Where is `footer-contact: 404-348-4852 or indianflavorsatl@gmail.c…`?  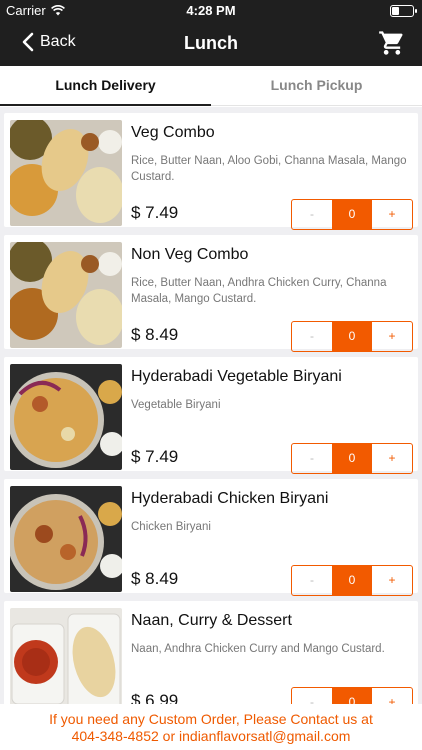
footer-contact: 404-348-4852 or indianflavorsatl@gmail.c… is located at coordinates (211, 736).